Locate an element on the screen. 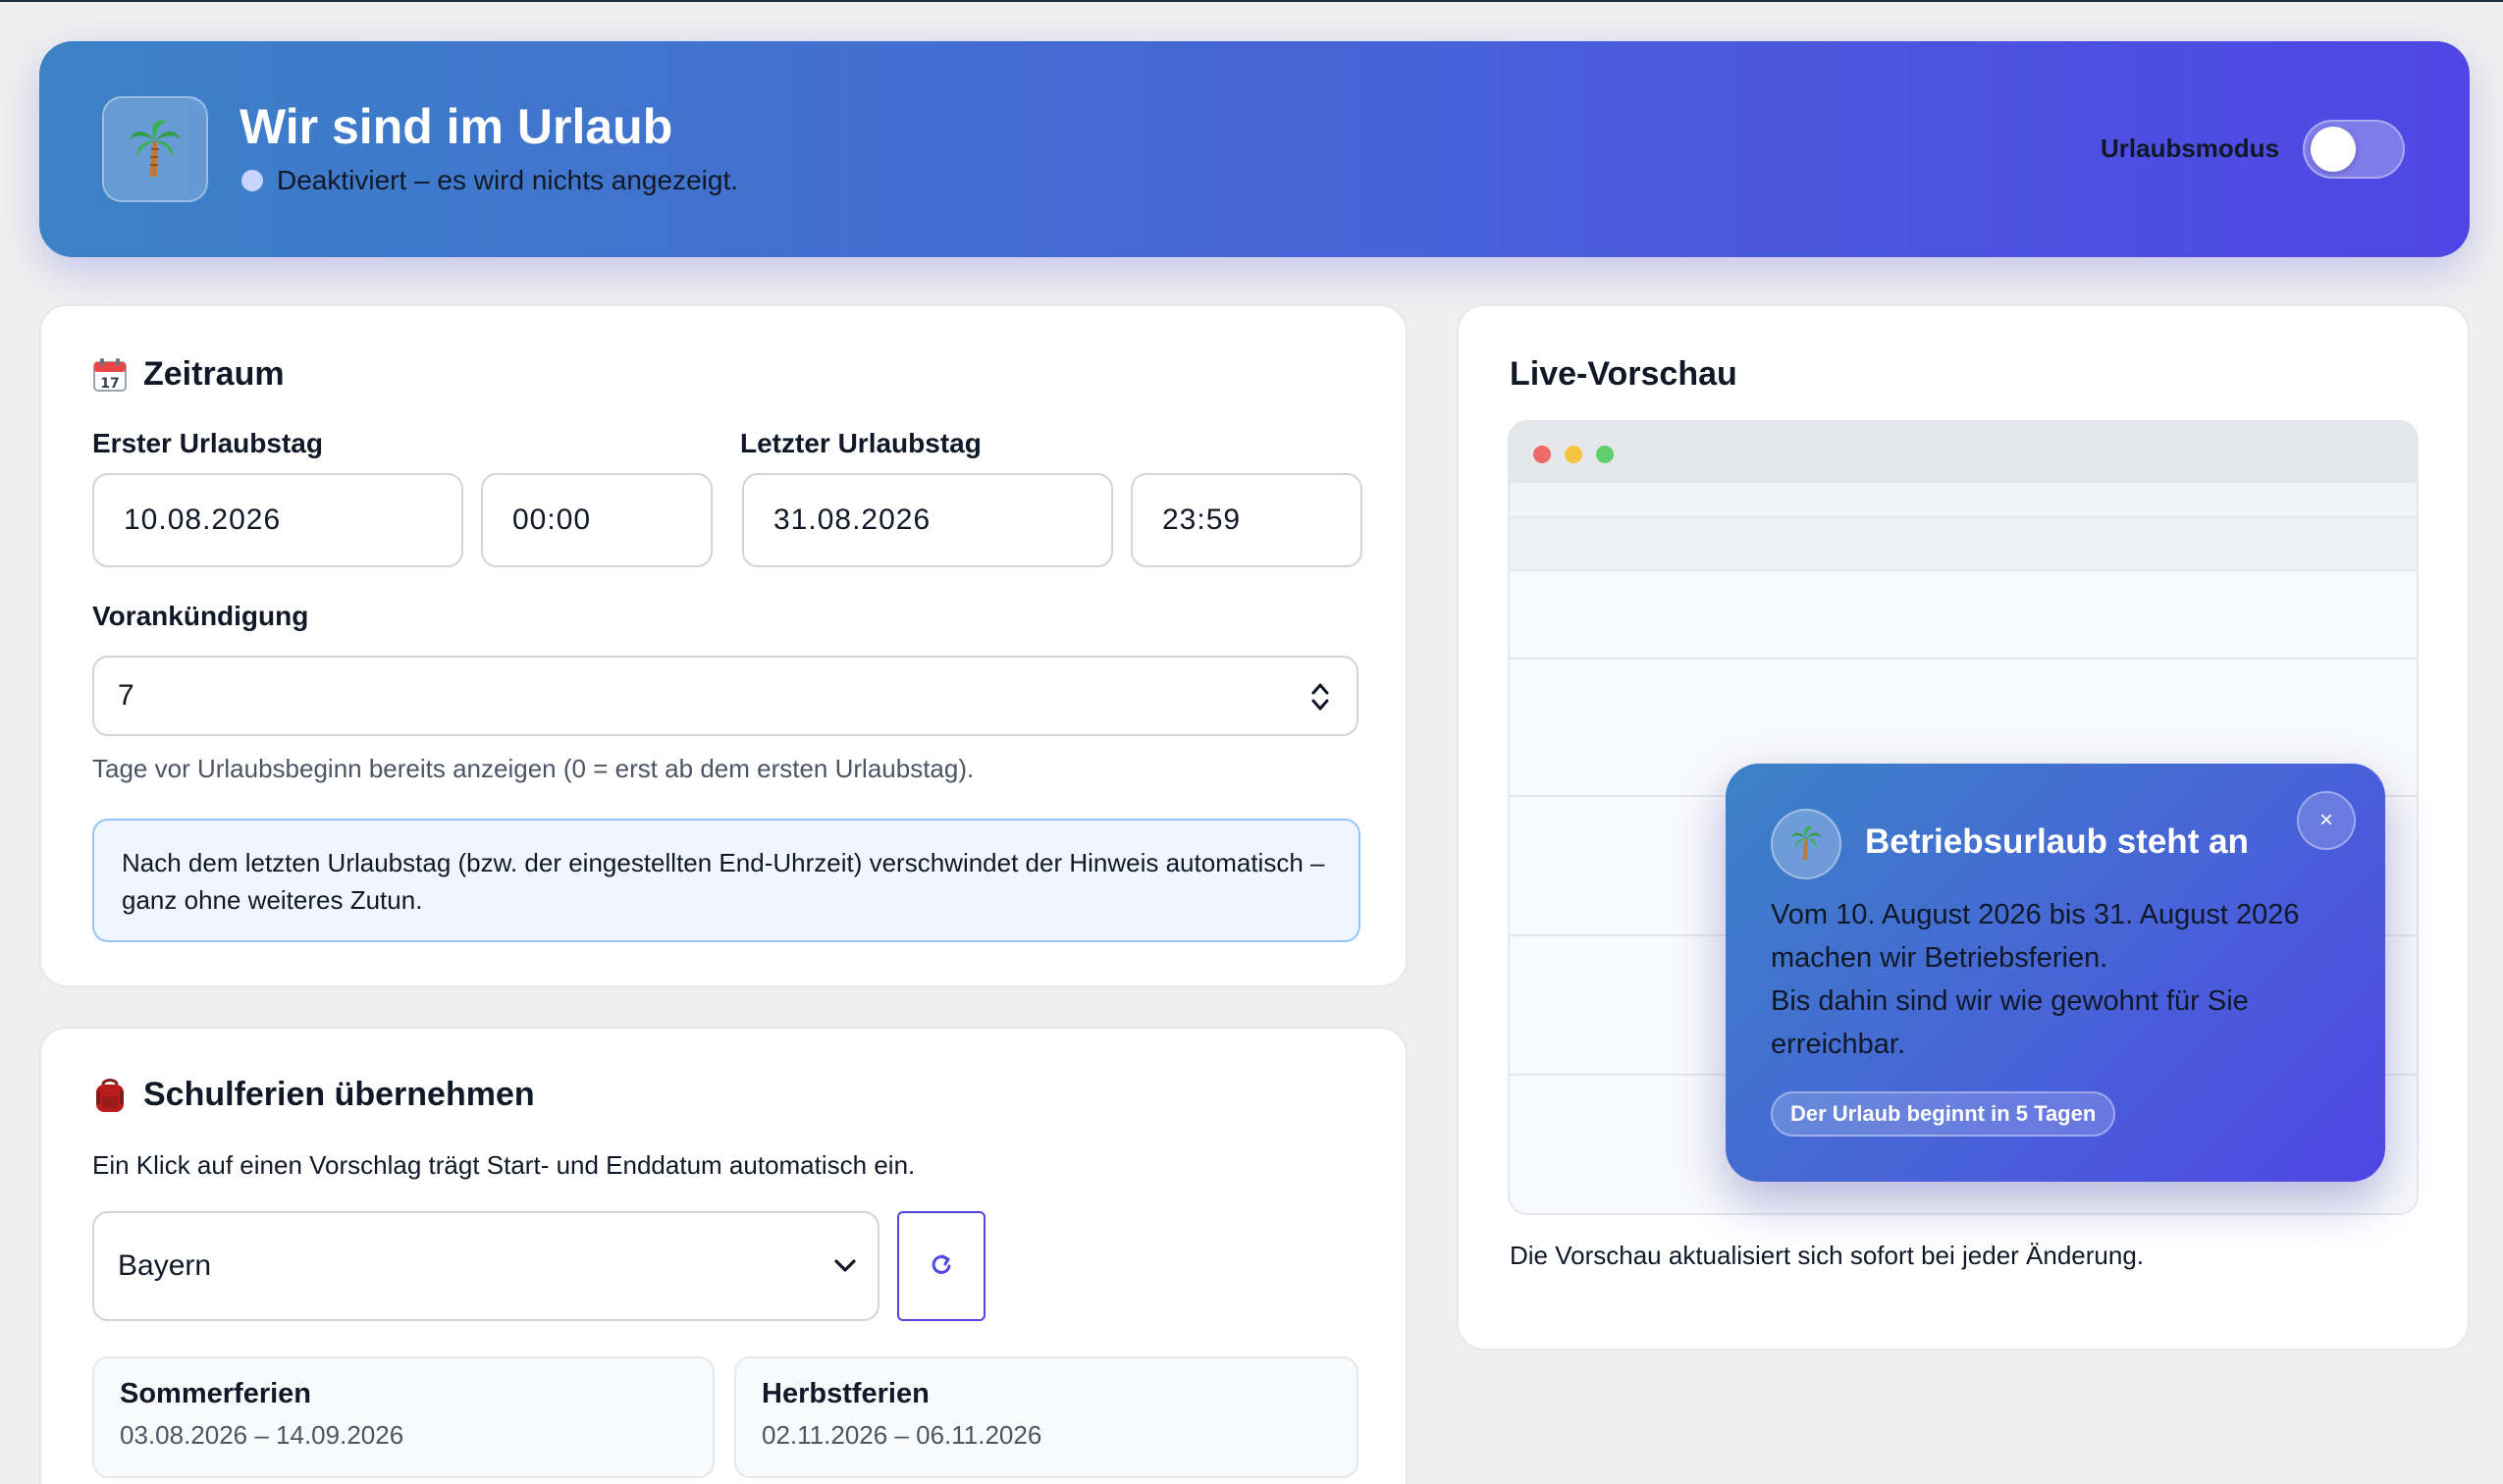 The width and height of the screenshot is (2503, 1484). maximize-dot-icon is located at coordinates (1605, 455).